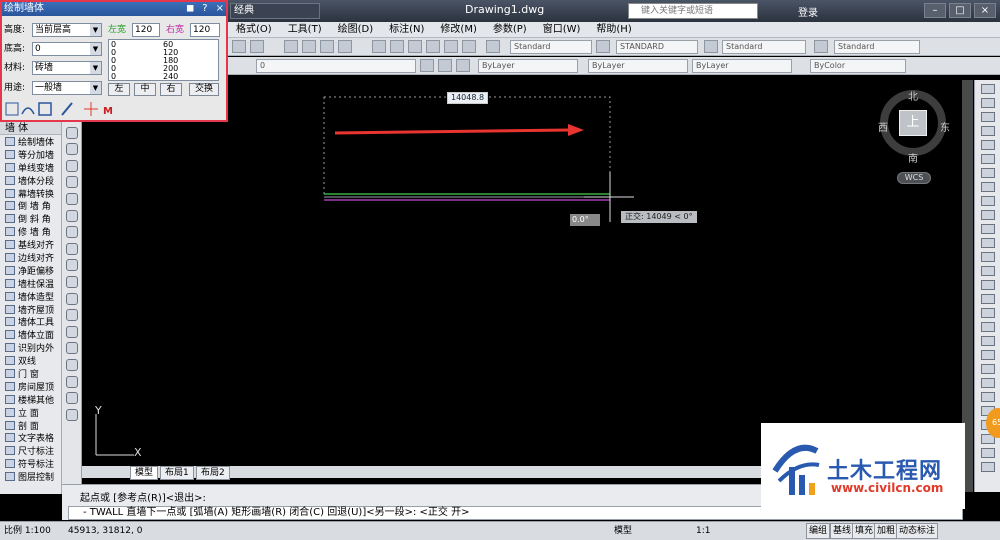  What do you see at coordinates (30, 309) in the screenshot?
I see `sidebar-item: 墙齐屋顶` at bounding box center [30, 309].